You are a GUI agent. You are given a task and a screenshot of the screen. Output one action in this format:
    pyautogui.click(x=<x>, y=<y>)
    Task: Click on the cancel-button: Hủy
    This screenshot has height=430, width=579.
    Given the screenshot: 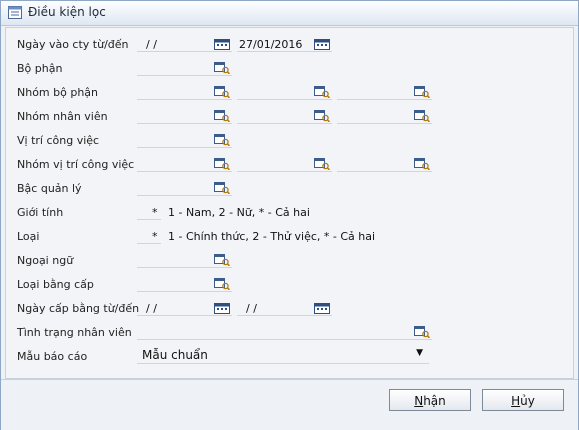 What is the action you would take?
    pyautogui.click(x=523, y=400)
    